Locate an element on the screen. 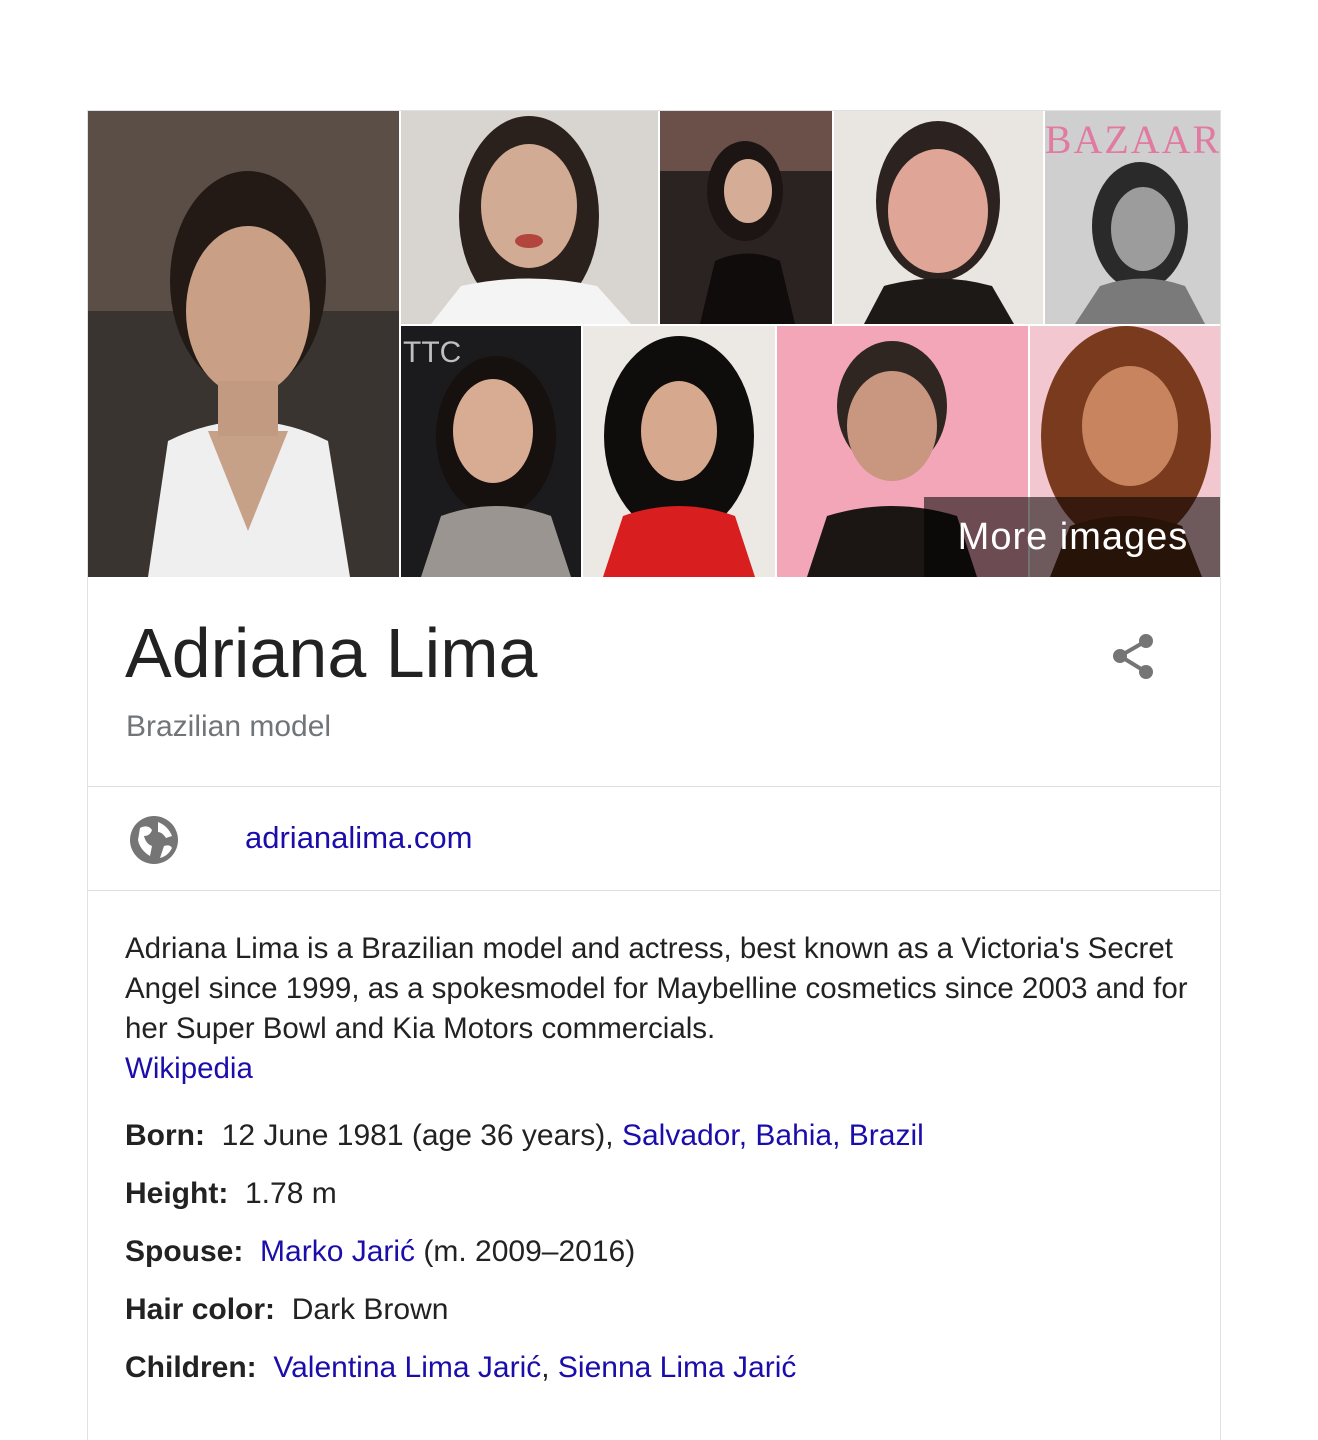 This screenshot has width=1318, height=1440. more-images-button: More images is located at coordinates (1072, 537).